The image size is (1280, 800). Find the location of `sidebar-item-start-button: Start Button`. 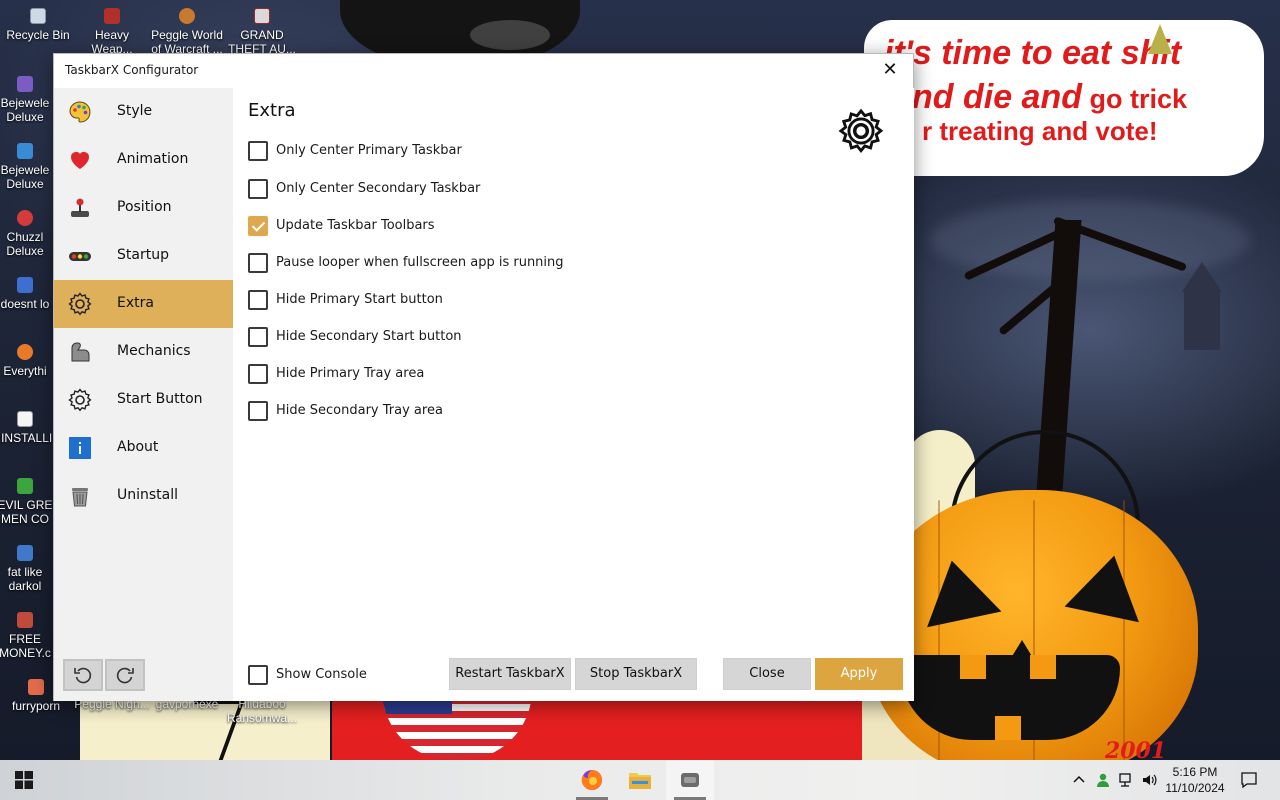

sidebar-item-start-button: Start Button is located at coordinates (143, 400).